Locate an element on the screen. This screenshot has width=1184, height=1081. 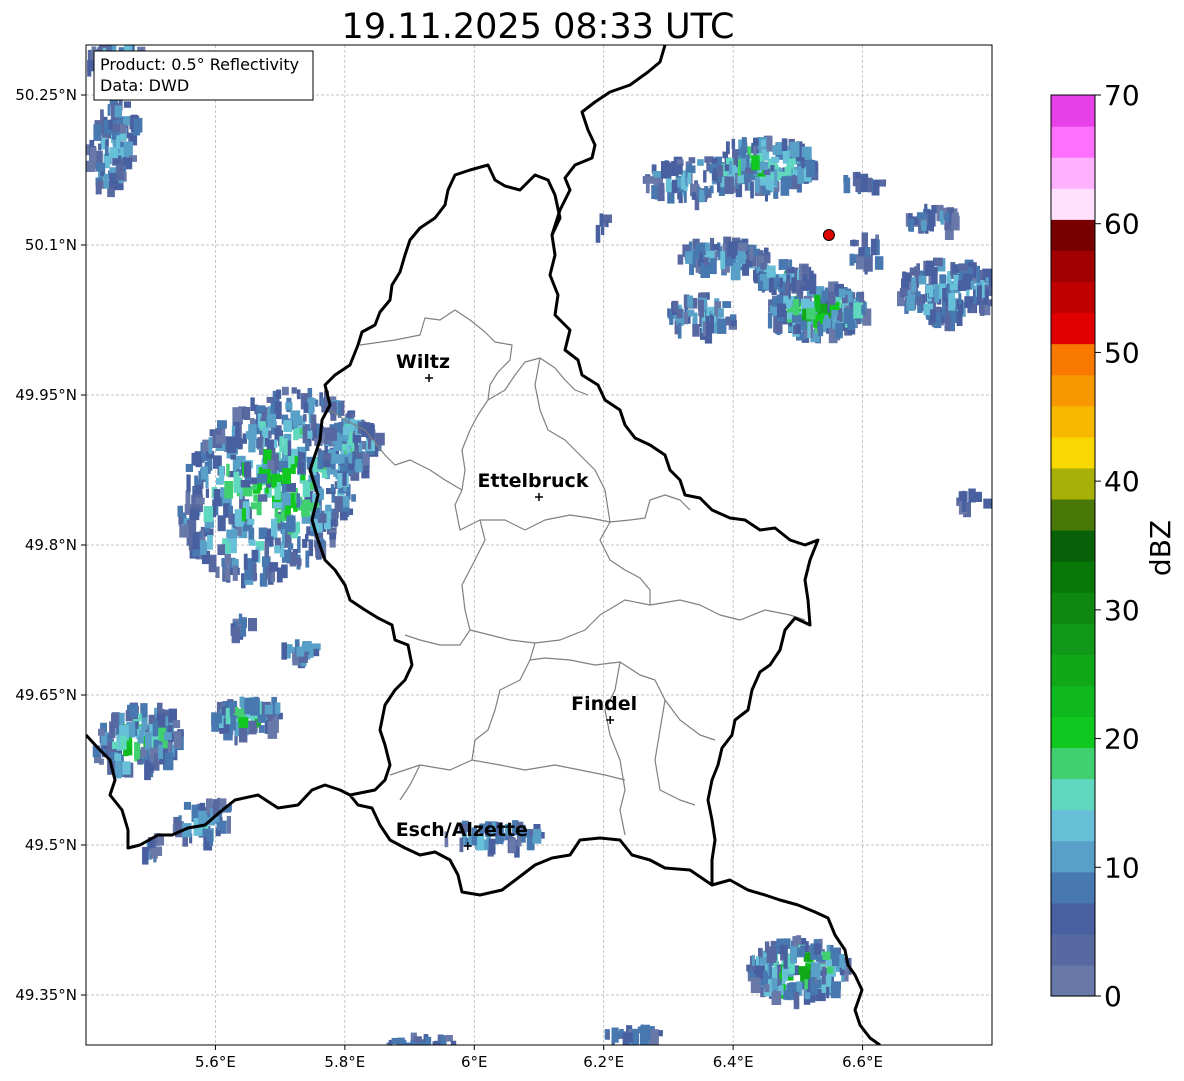
map-title: 19.11.2025 08:33 UTC is located at coordinates (538, 27).